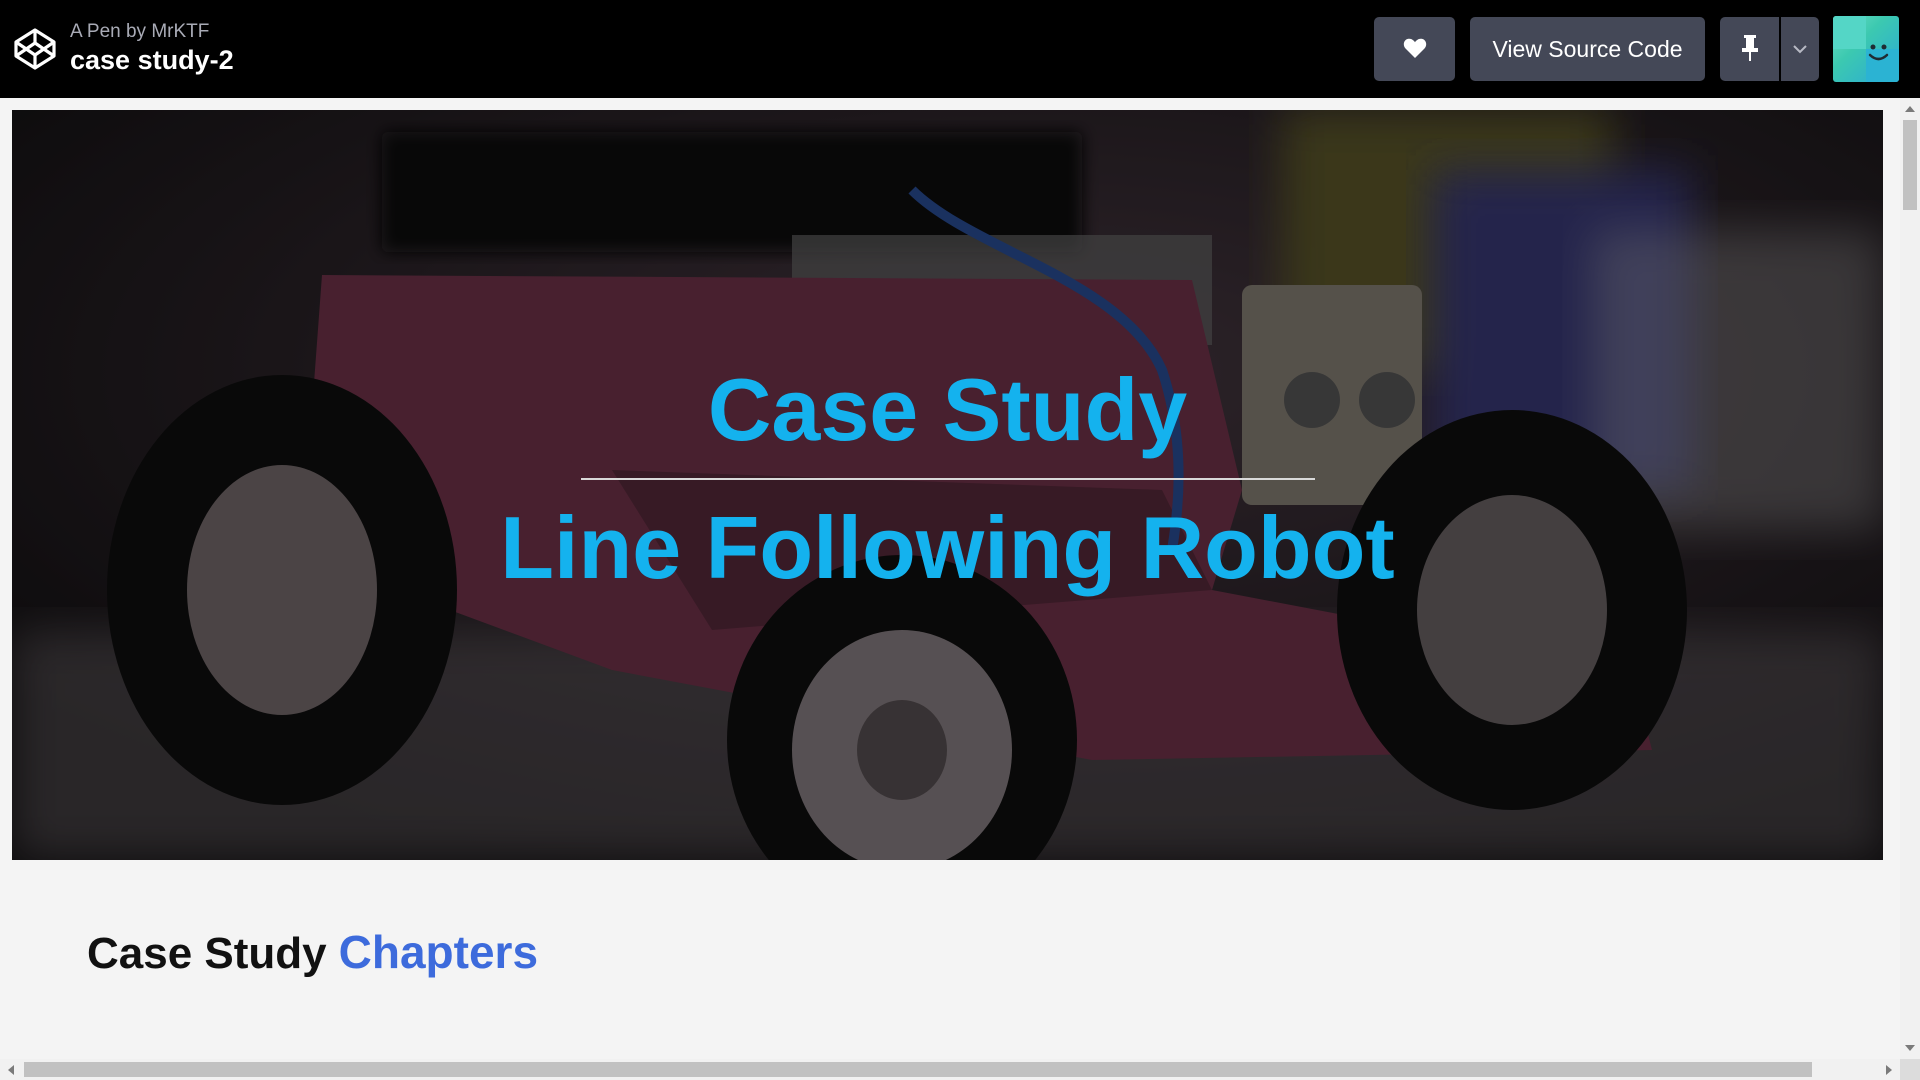  What do you see at coordinates (1910, 1069) in the screenshot?
I see `scrollbar-corner` at bounding box center [1910, 1069].